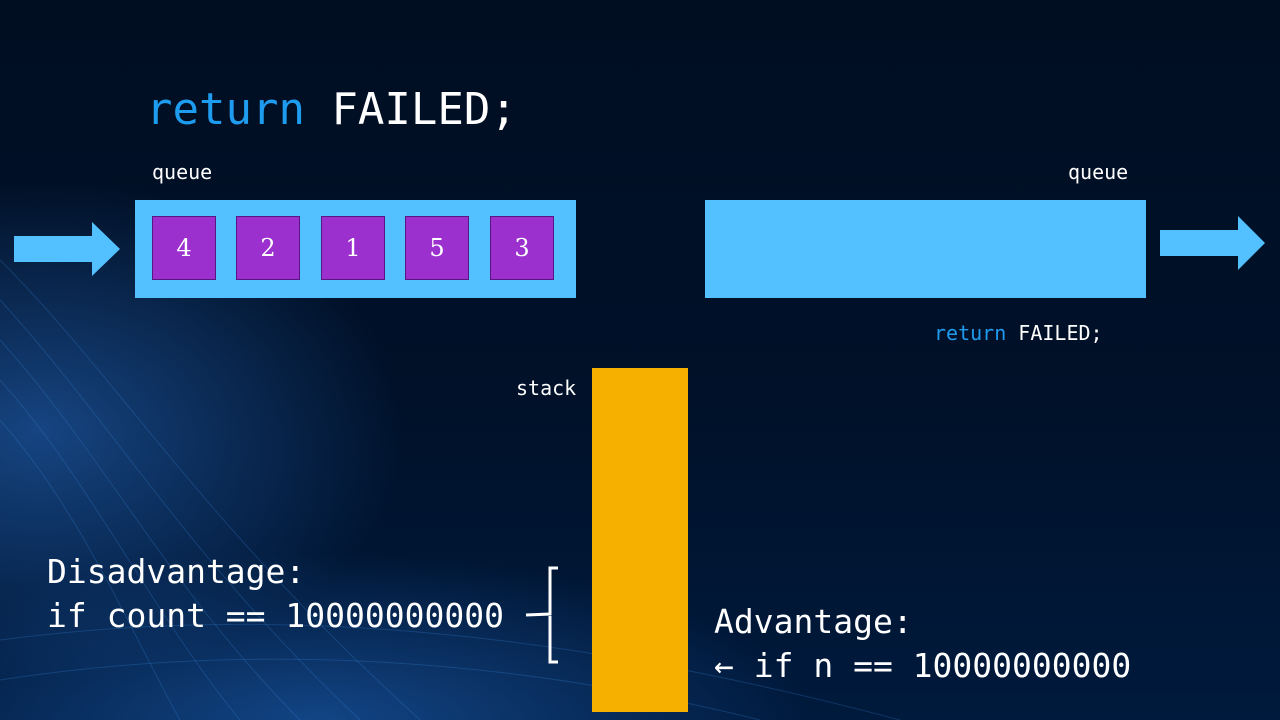 The image size is (1280, 720). What do you see at coordinates (640, 540) in the screenshot?
I see `stack` at bounding box center [640, 540].